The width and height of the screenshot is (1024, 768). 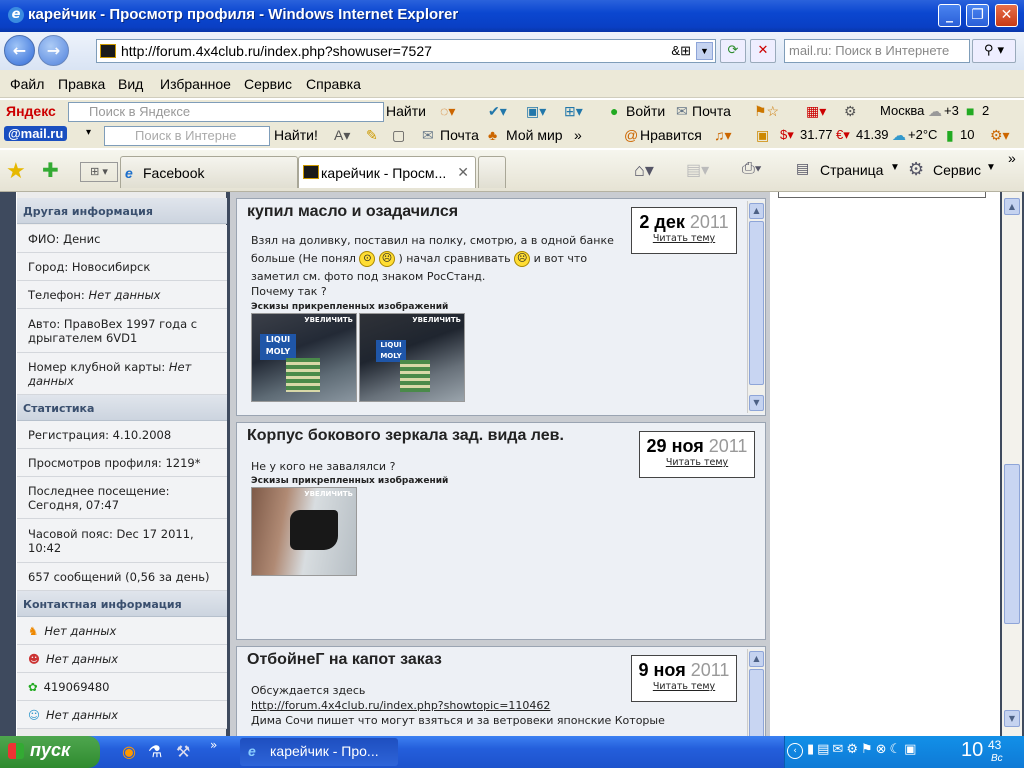 I want to click on highlight-icon: ✎, so click(x=372, y=135).